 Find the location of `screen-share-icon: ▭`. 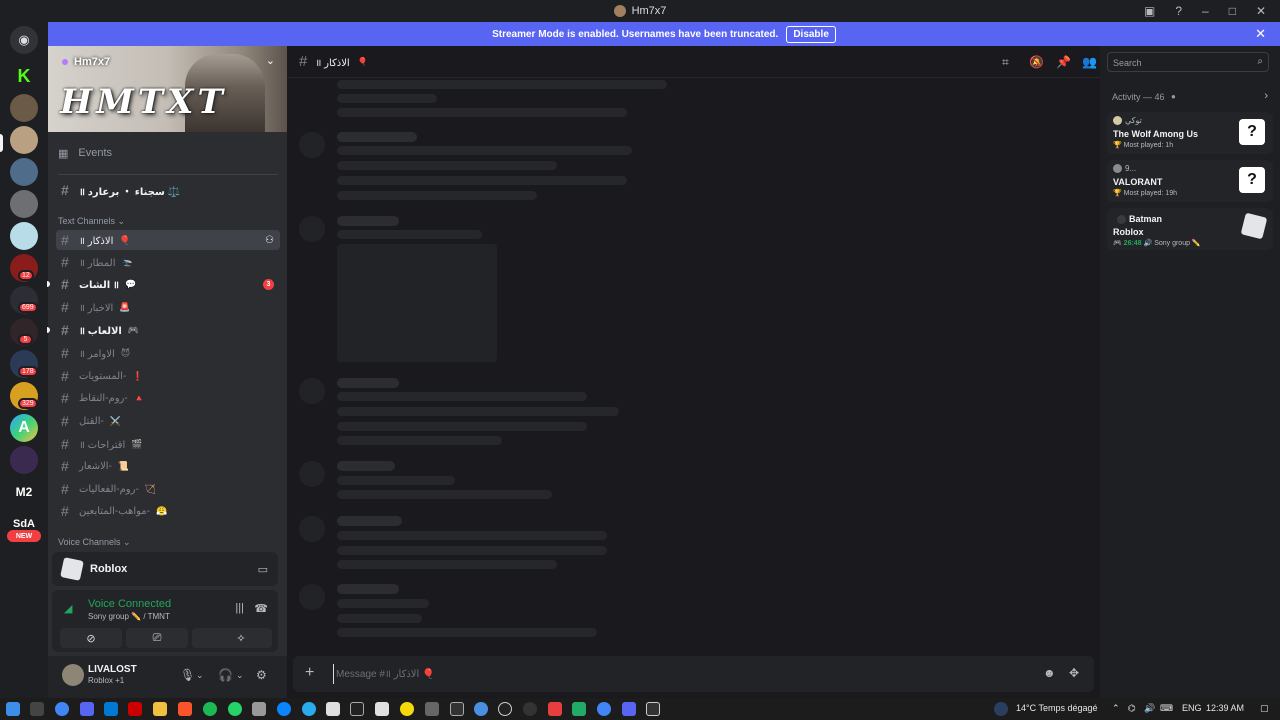

screen-share-icon: ▭ is located at coordinates (263, 569).